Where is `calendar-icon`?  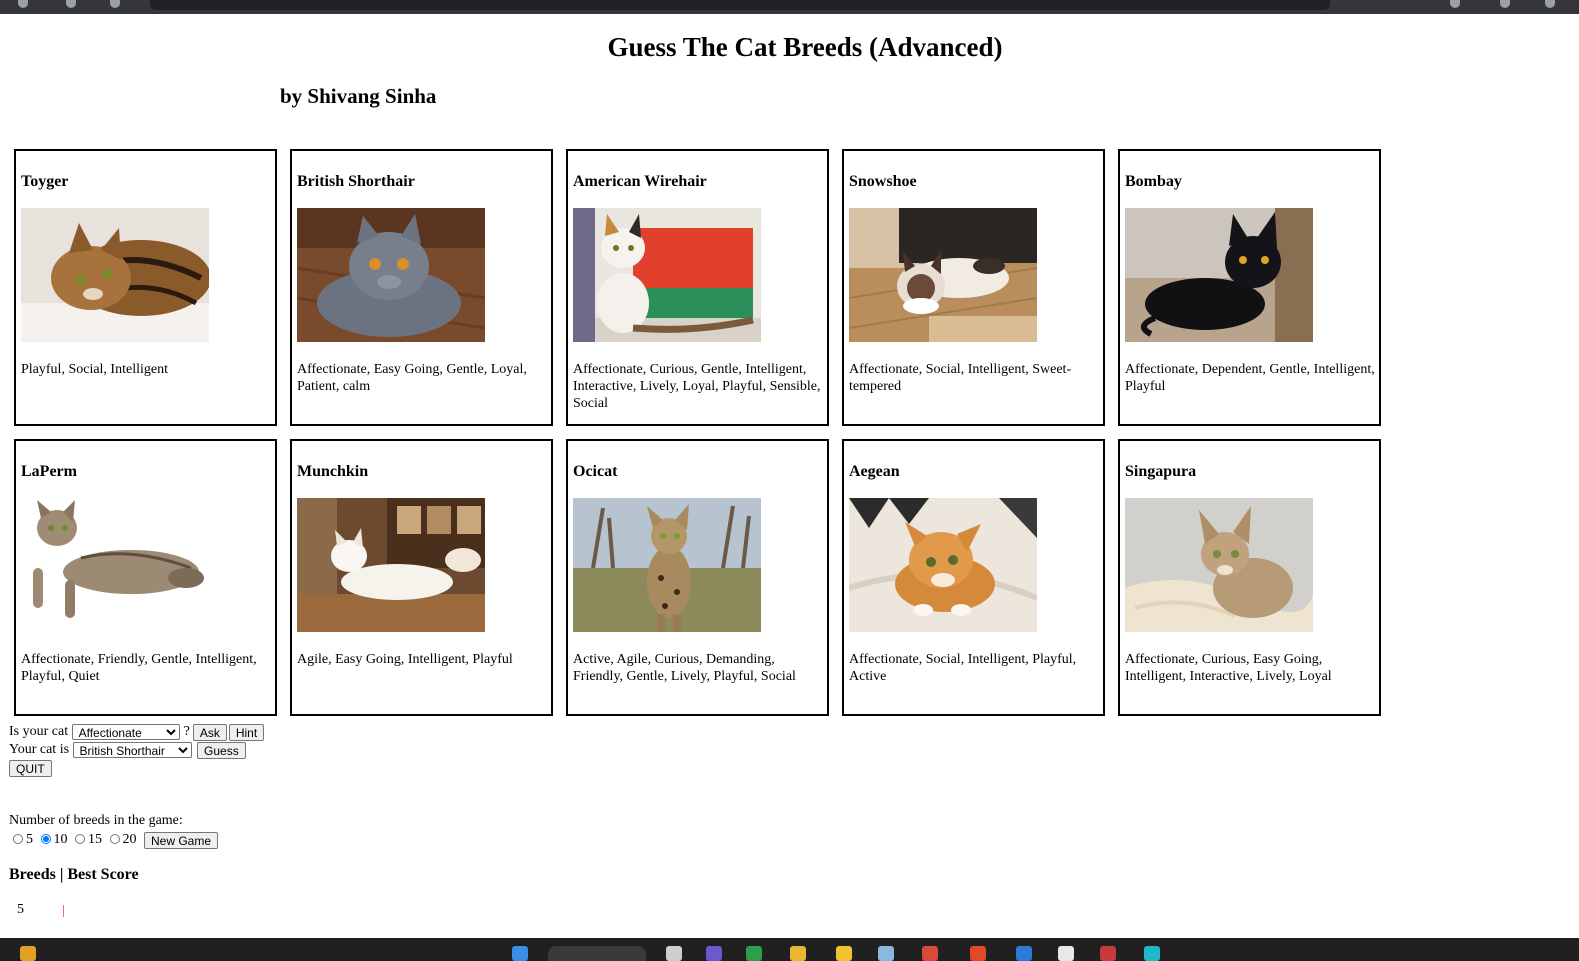 calendar-icon is located at coordinates (1108, 953).